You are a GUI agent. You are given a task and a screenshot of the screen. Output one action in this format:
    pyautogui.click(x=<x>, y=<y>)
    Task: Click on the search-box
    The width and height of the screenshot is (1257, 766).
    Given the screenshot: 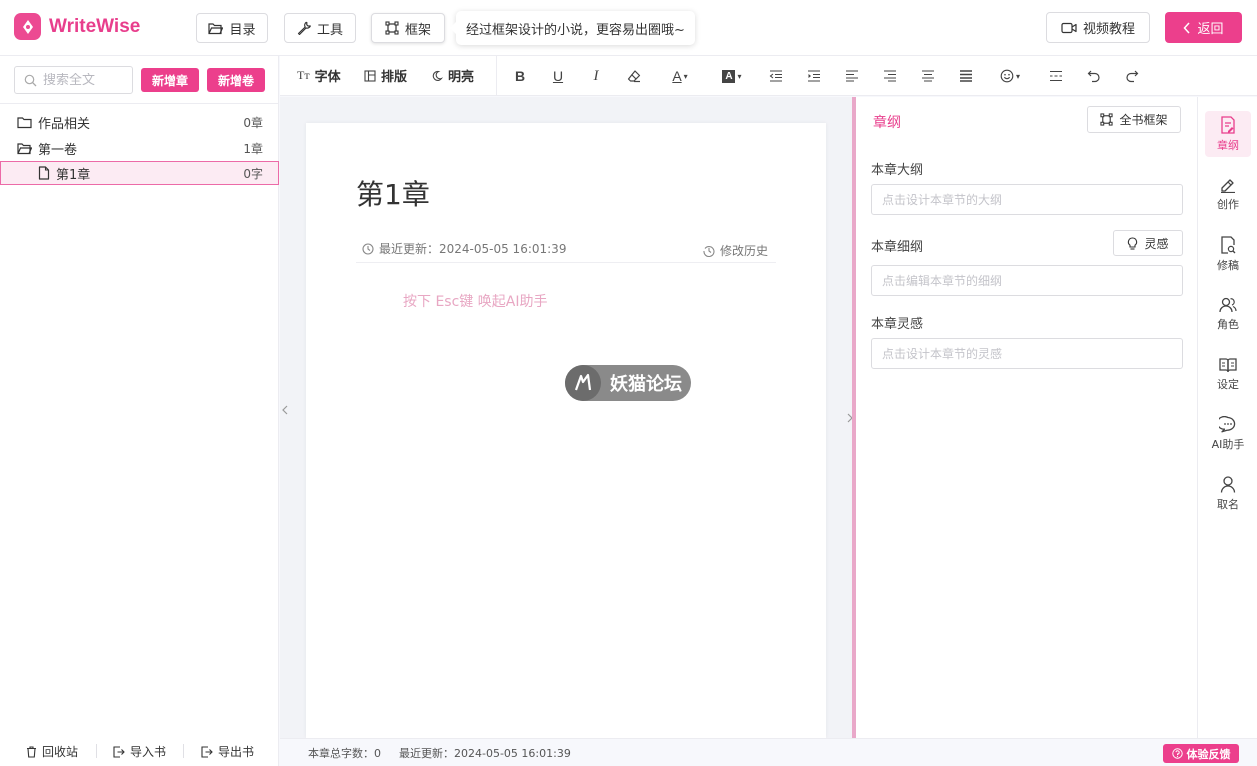 What is the action you would take?
    pyautogui.click(x=73, y=80)
    